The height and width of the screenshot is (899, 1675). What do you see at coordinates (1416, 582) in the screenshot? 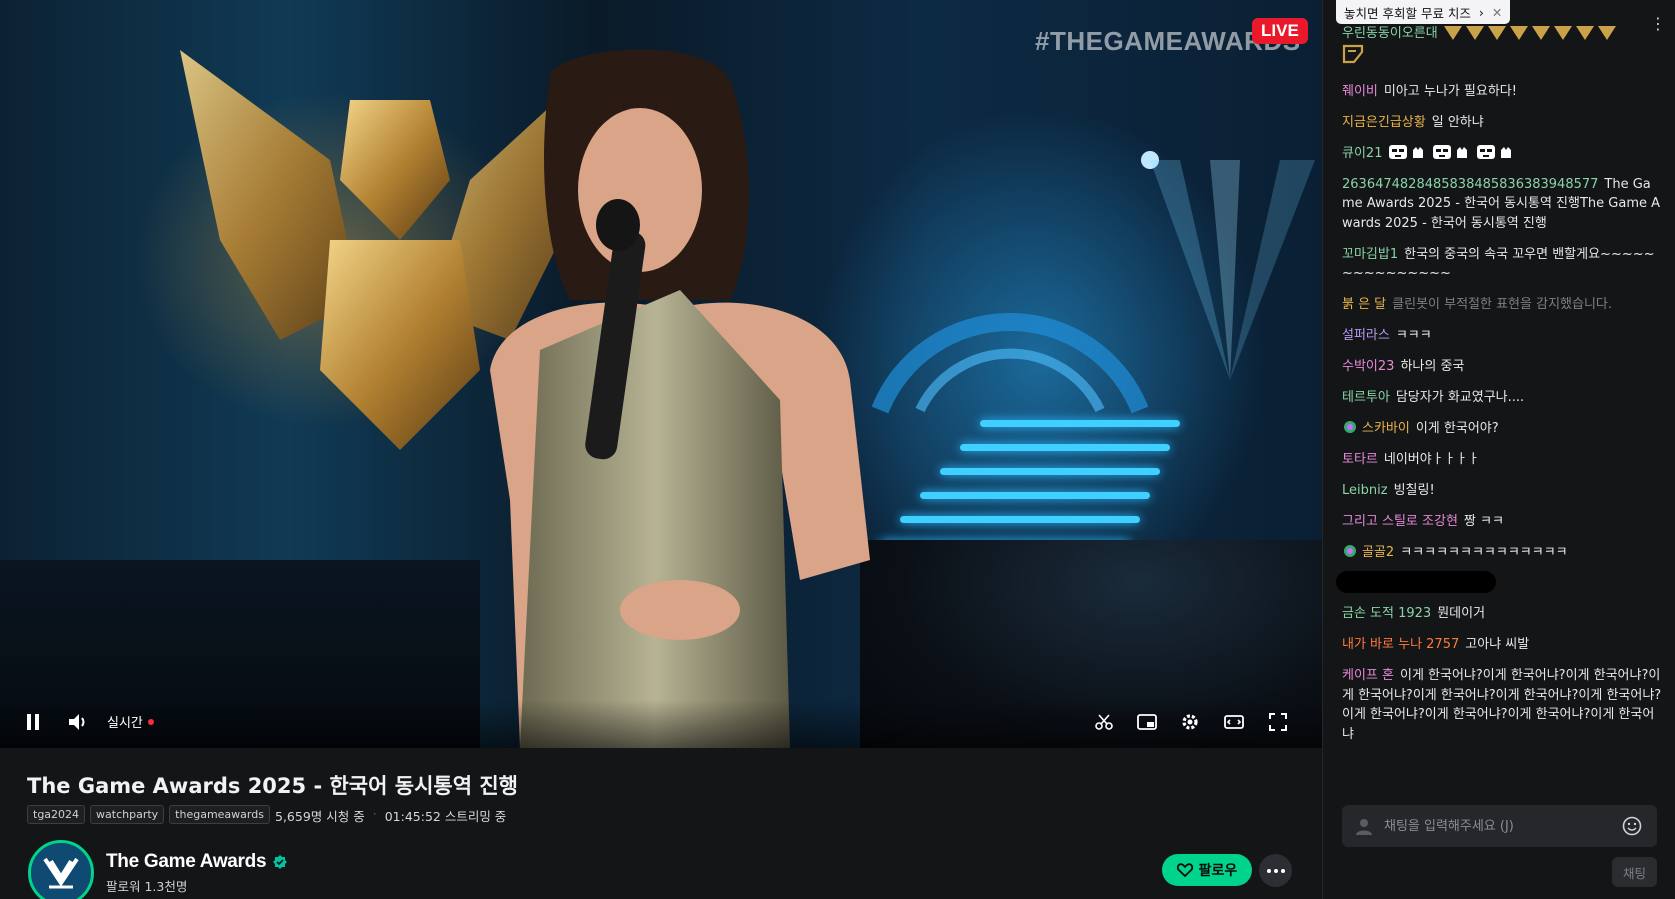
I see `redacted-message` at bounding box center [1416, 582].